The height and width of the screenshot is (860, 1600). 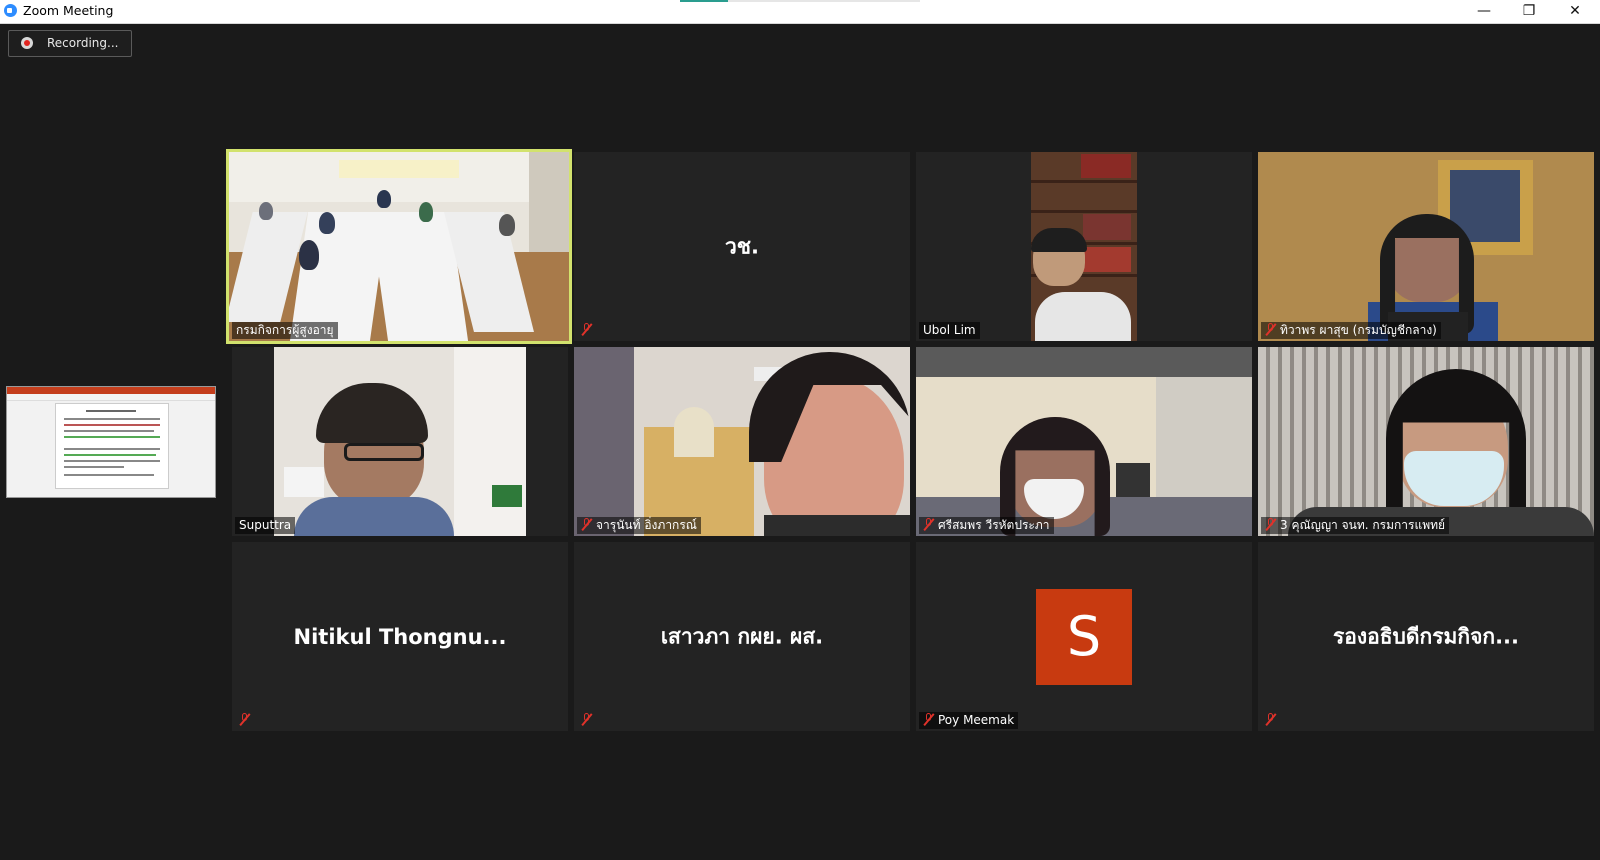 I want to click on participant-tile: วช., so click(x=742, y=246).